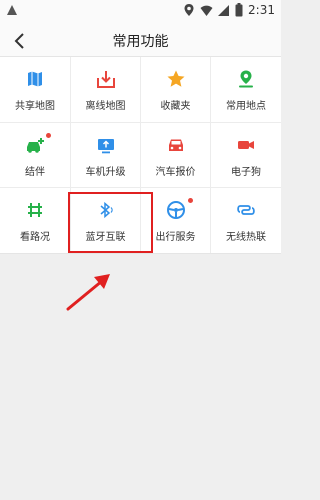  What do you see at coordinates (239, 10) in the screenshot?
I see `battery-icon` at bounding box center [239, 10].